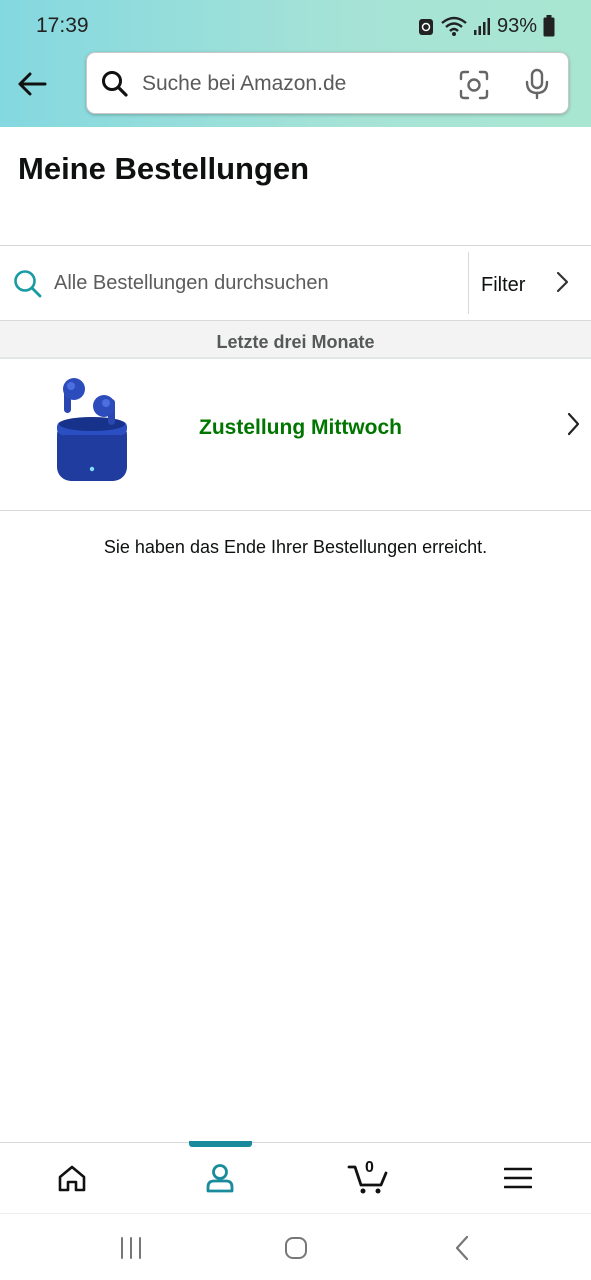 The image size is (591, 1280). I want to click on search-placeholder: Suche bei Amazon.de, so click(244, 84).